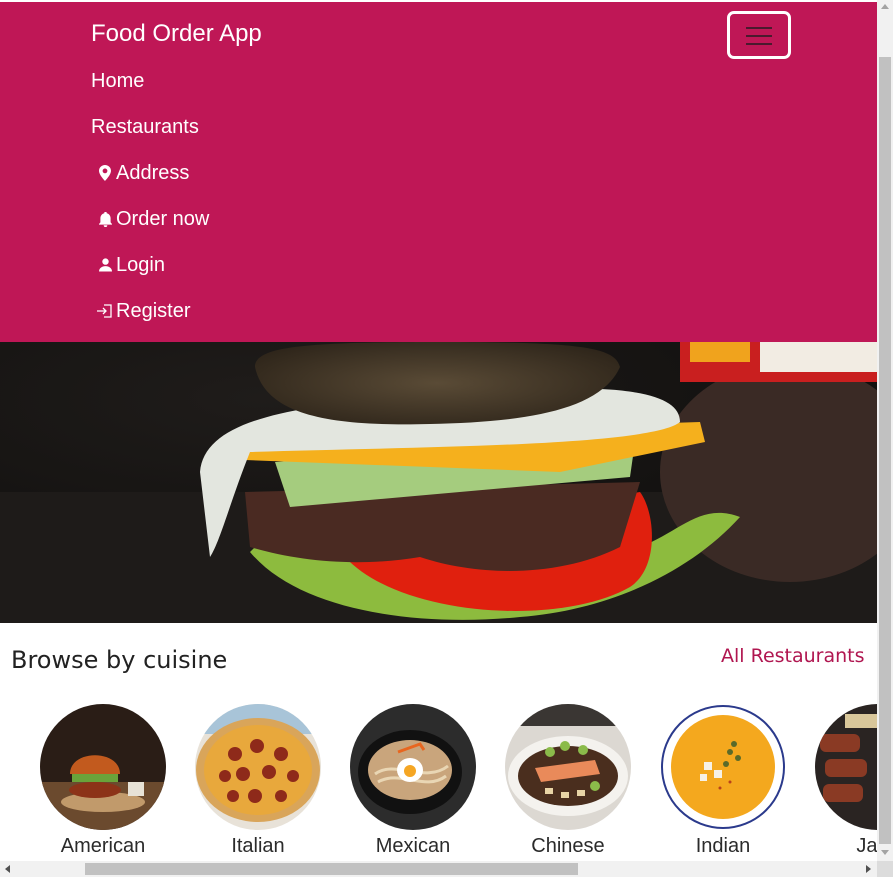  I want to click on nav-item-address: Address, so click(150, 173).